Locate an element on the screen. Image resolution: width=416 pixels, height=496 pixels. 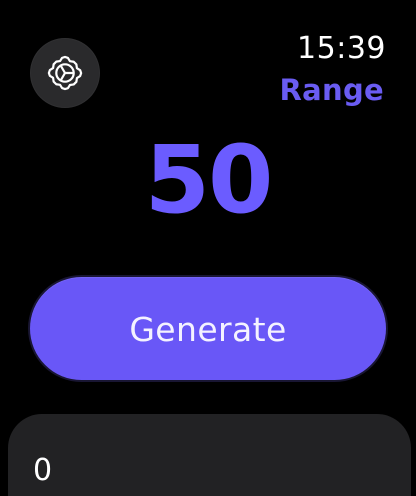
generated-number: 50 is located at coordinates (209, 180).